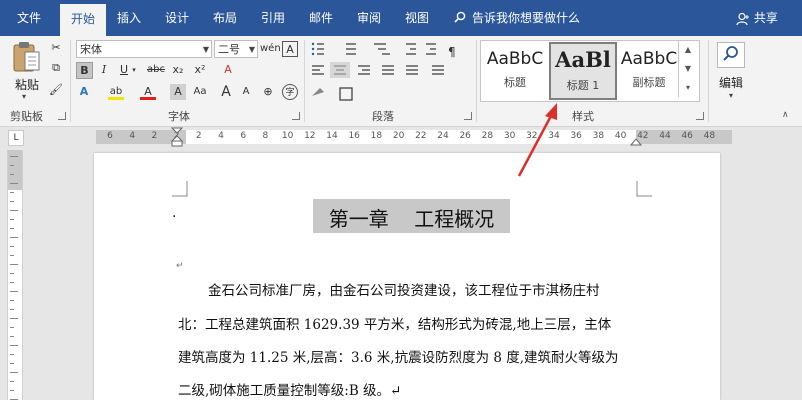 The width and height of the screenshot is (802, 400). What do you see at coordinates (332, 136) in the screenshot?
I see `ruler-tick-label: 14` at bounding box center [332, 136].